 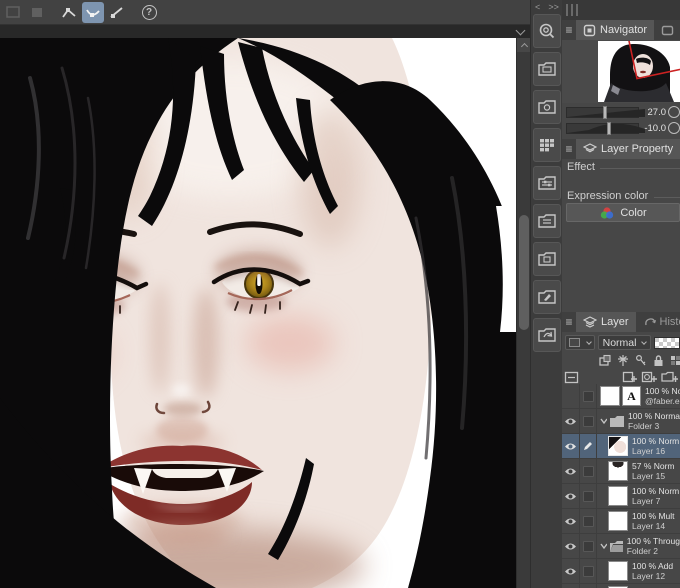 What do you see at coordinates (605, 128) in the screenshot?
I see `rotate-slider` at bounding box center [605, 128].